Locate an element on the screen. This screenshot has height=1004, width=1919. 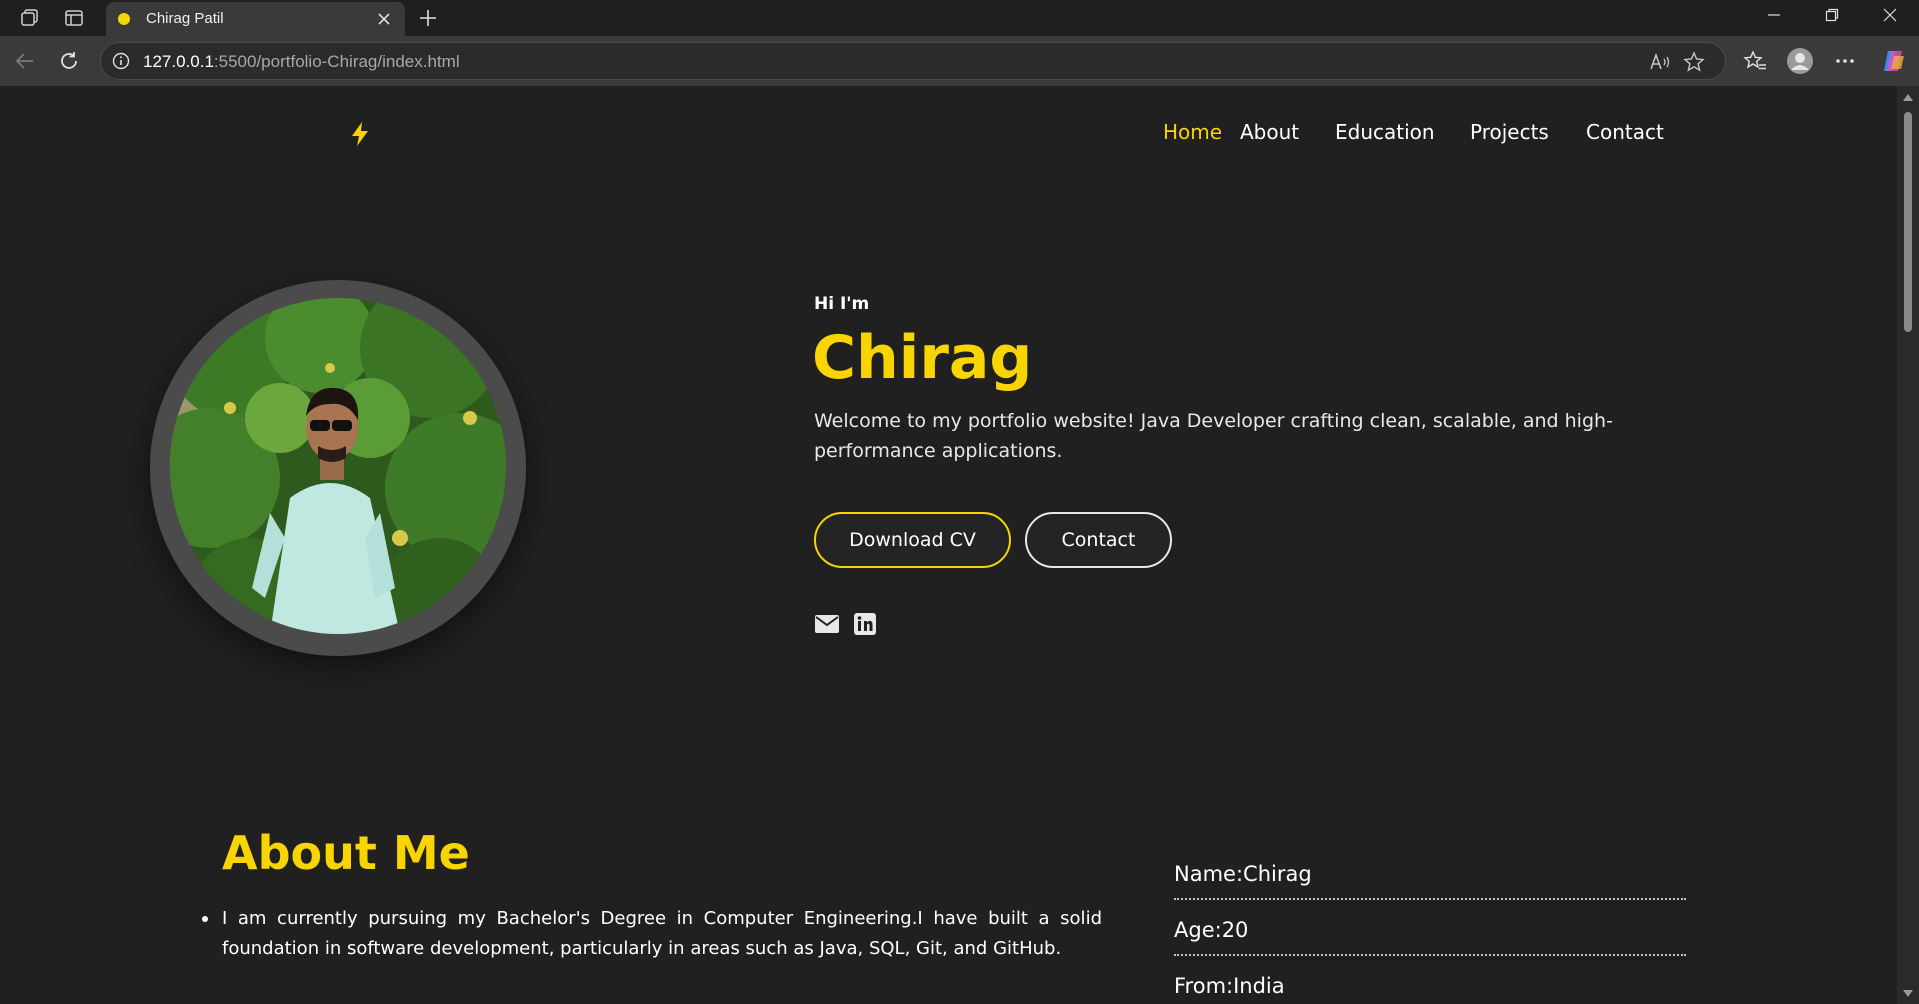
minimize-icon is located at coordinates (1774, 15).